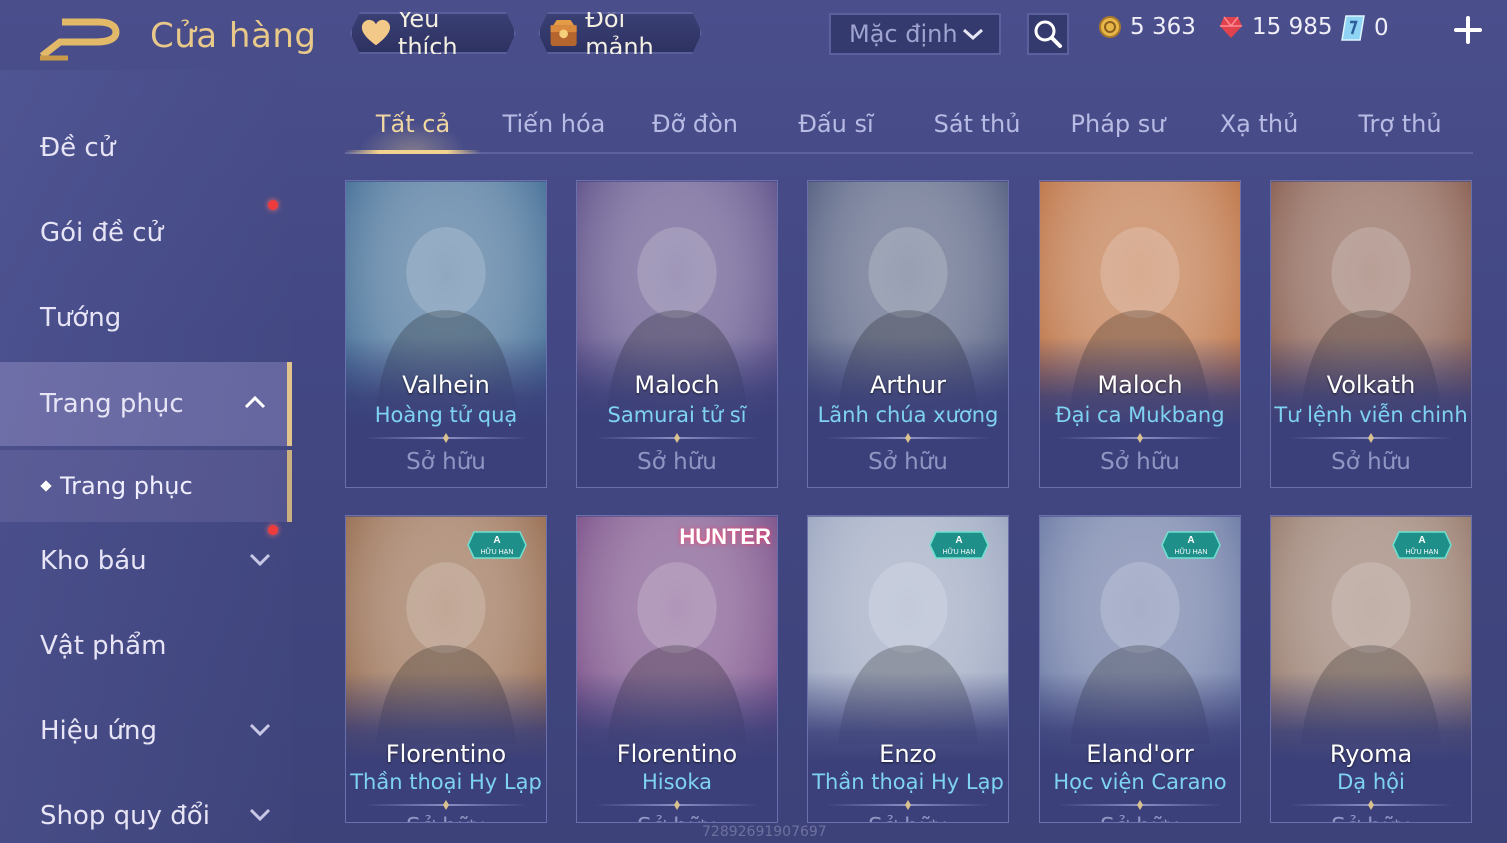  I want to click on back-arrow-icon, so click(79, 39).